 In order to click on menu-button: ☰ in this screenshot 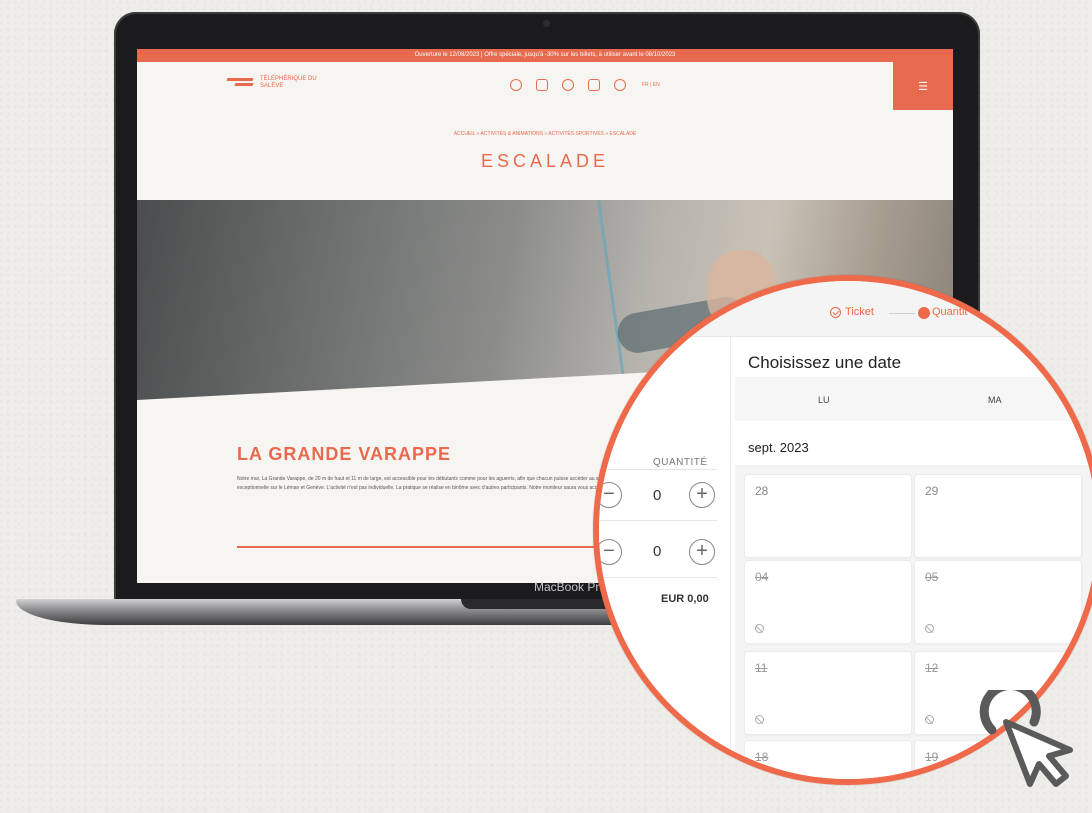, I will do `click(923, 86)`.